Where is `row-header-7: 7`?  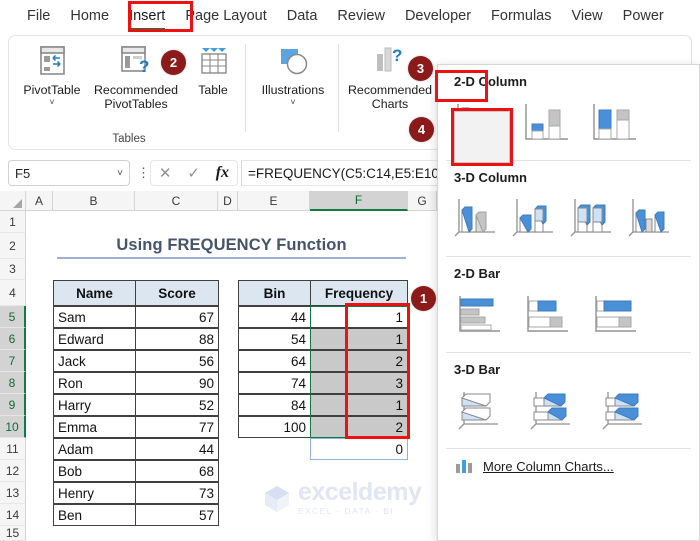 row-header-7: 7 is located at coordinates (13, 361).